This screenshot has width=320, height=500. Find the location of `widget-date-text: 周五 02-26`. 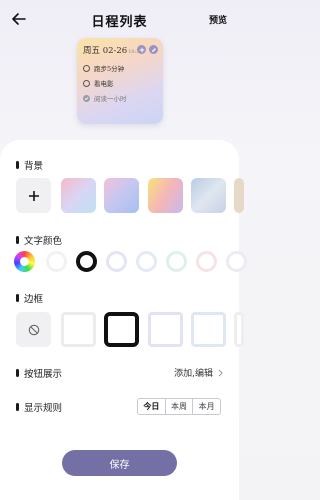

widget-date-text: 周五 02-26 is located at coordinates (105, 51).